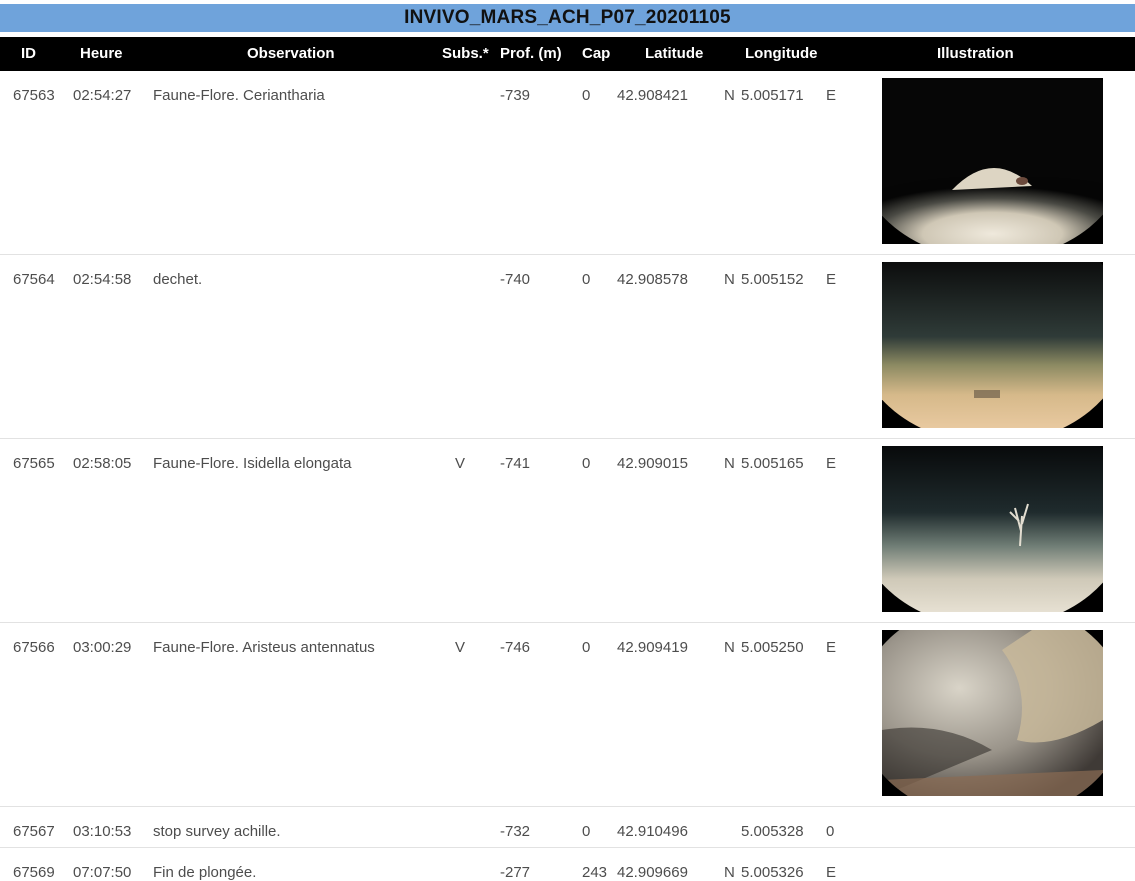 The image size is (1135, 881). What do you see at coordinates (652, 831) in the screenshot?
I see `cell-latitude: 42.910496` at bounding box center [652, 831].